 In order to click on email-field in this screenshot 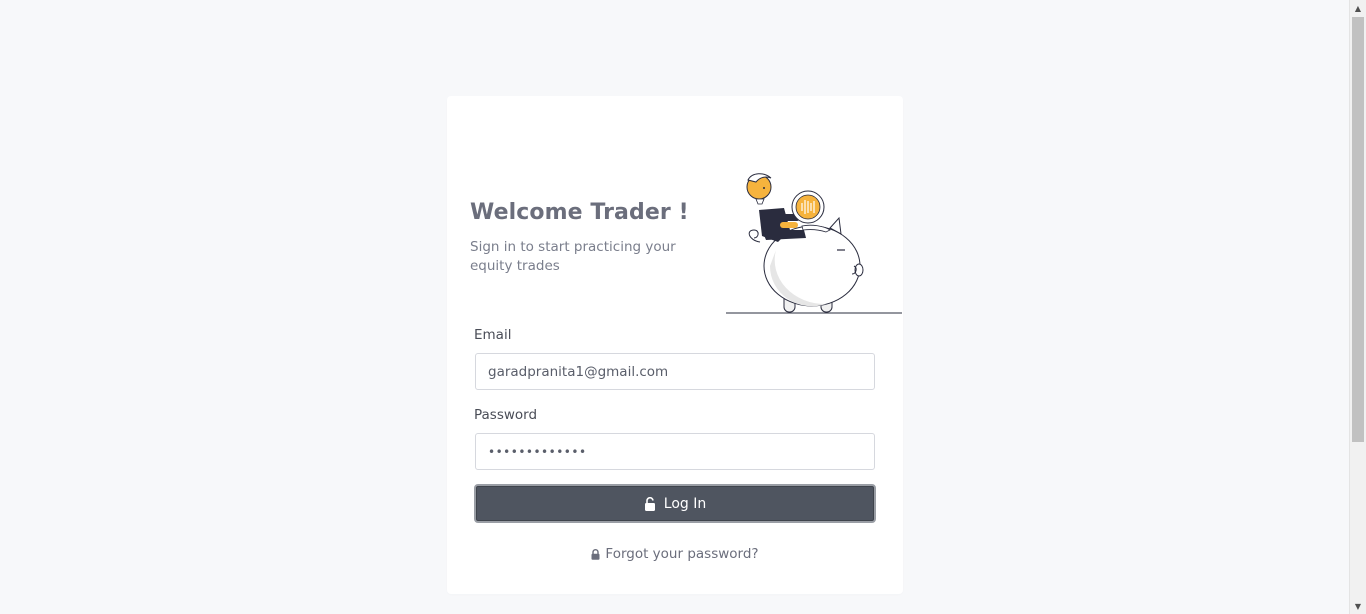, I will do `click(675, 371)`.